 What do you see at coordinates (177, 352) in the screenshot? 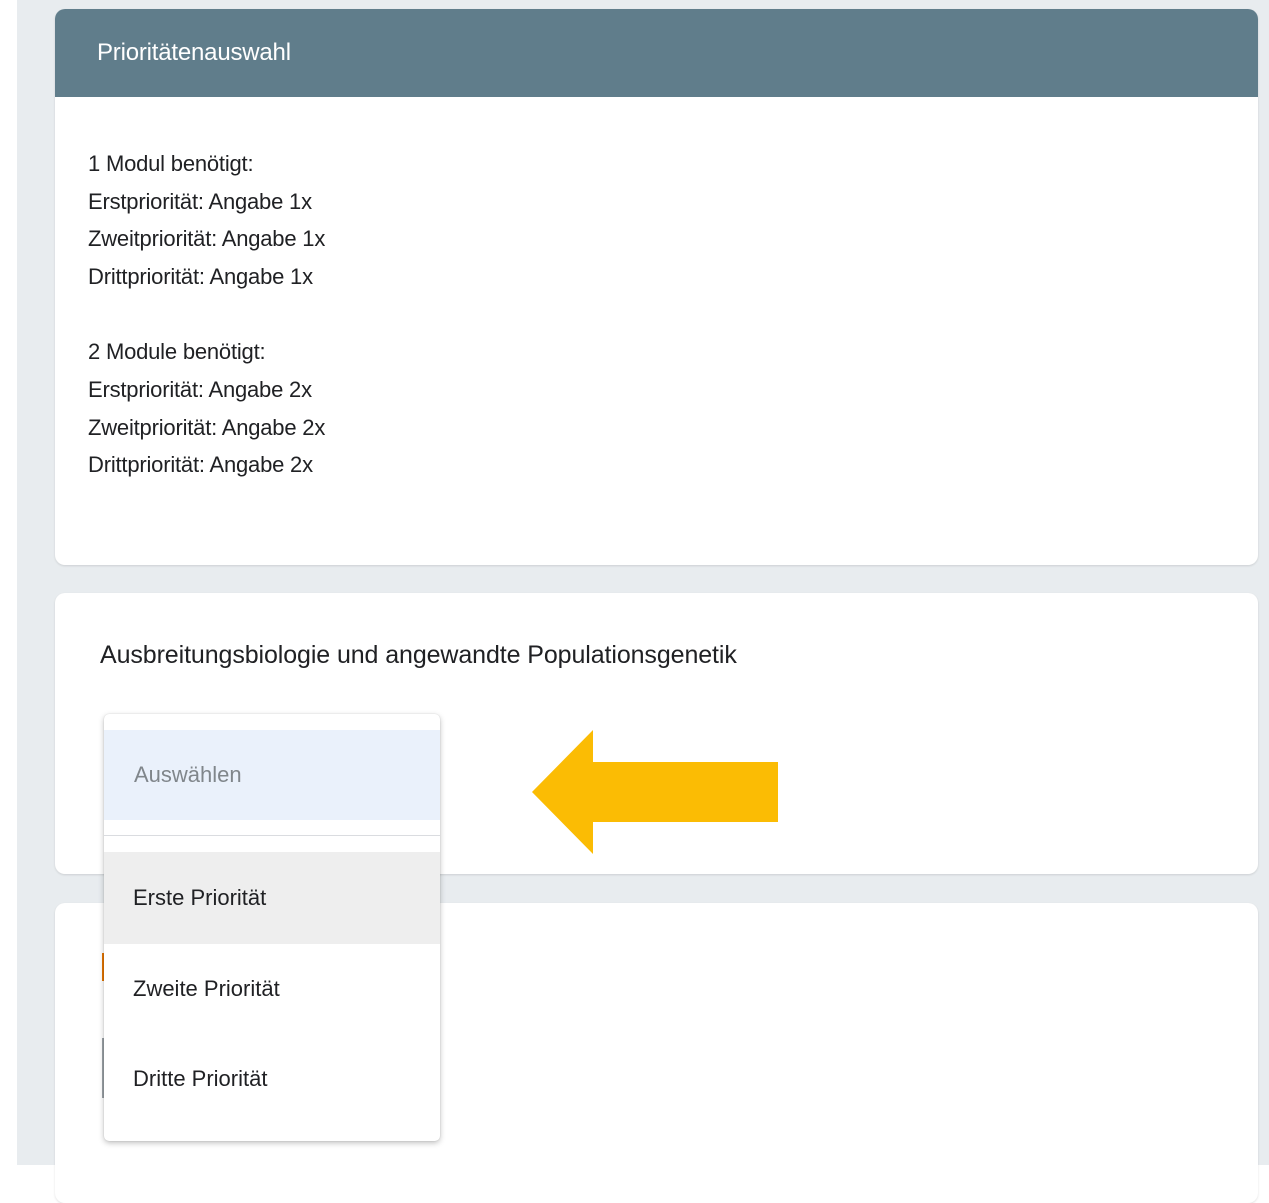
I see `two-modules-heading: 2 Module benötigt:` at bounding box center [177, 352].